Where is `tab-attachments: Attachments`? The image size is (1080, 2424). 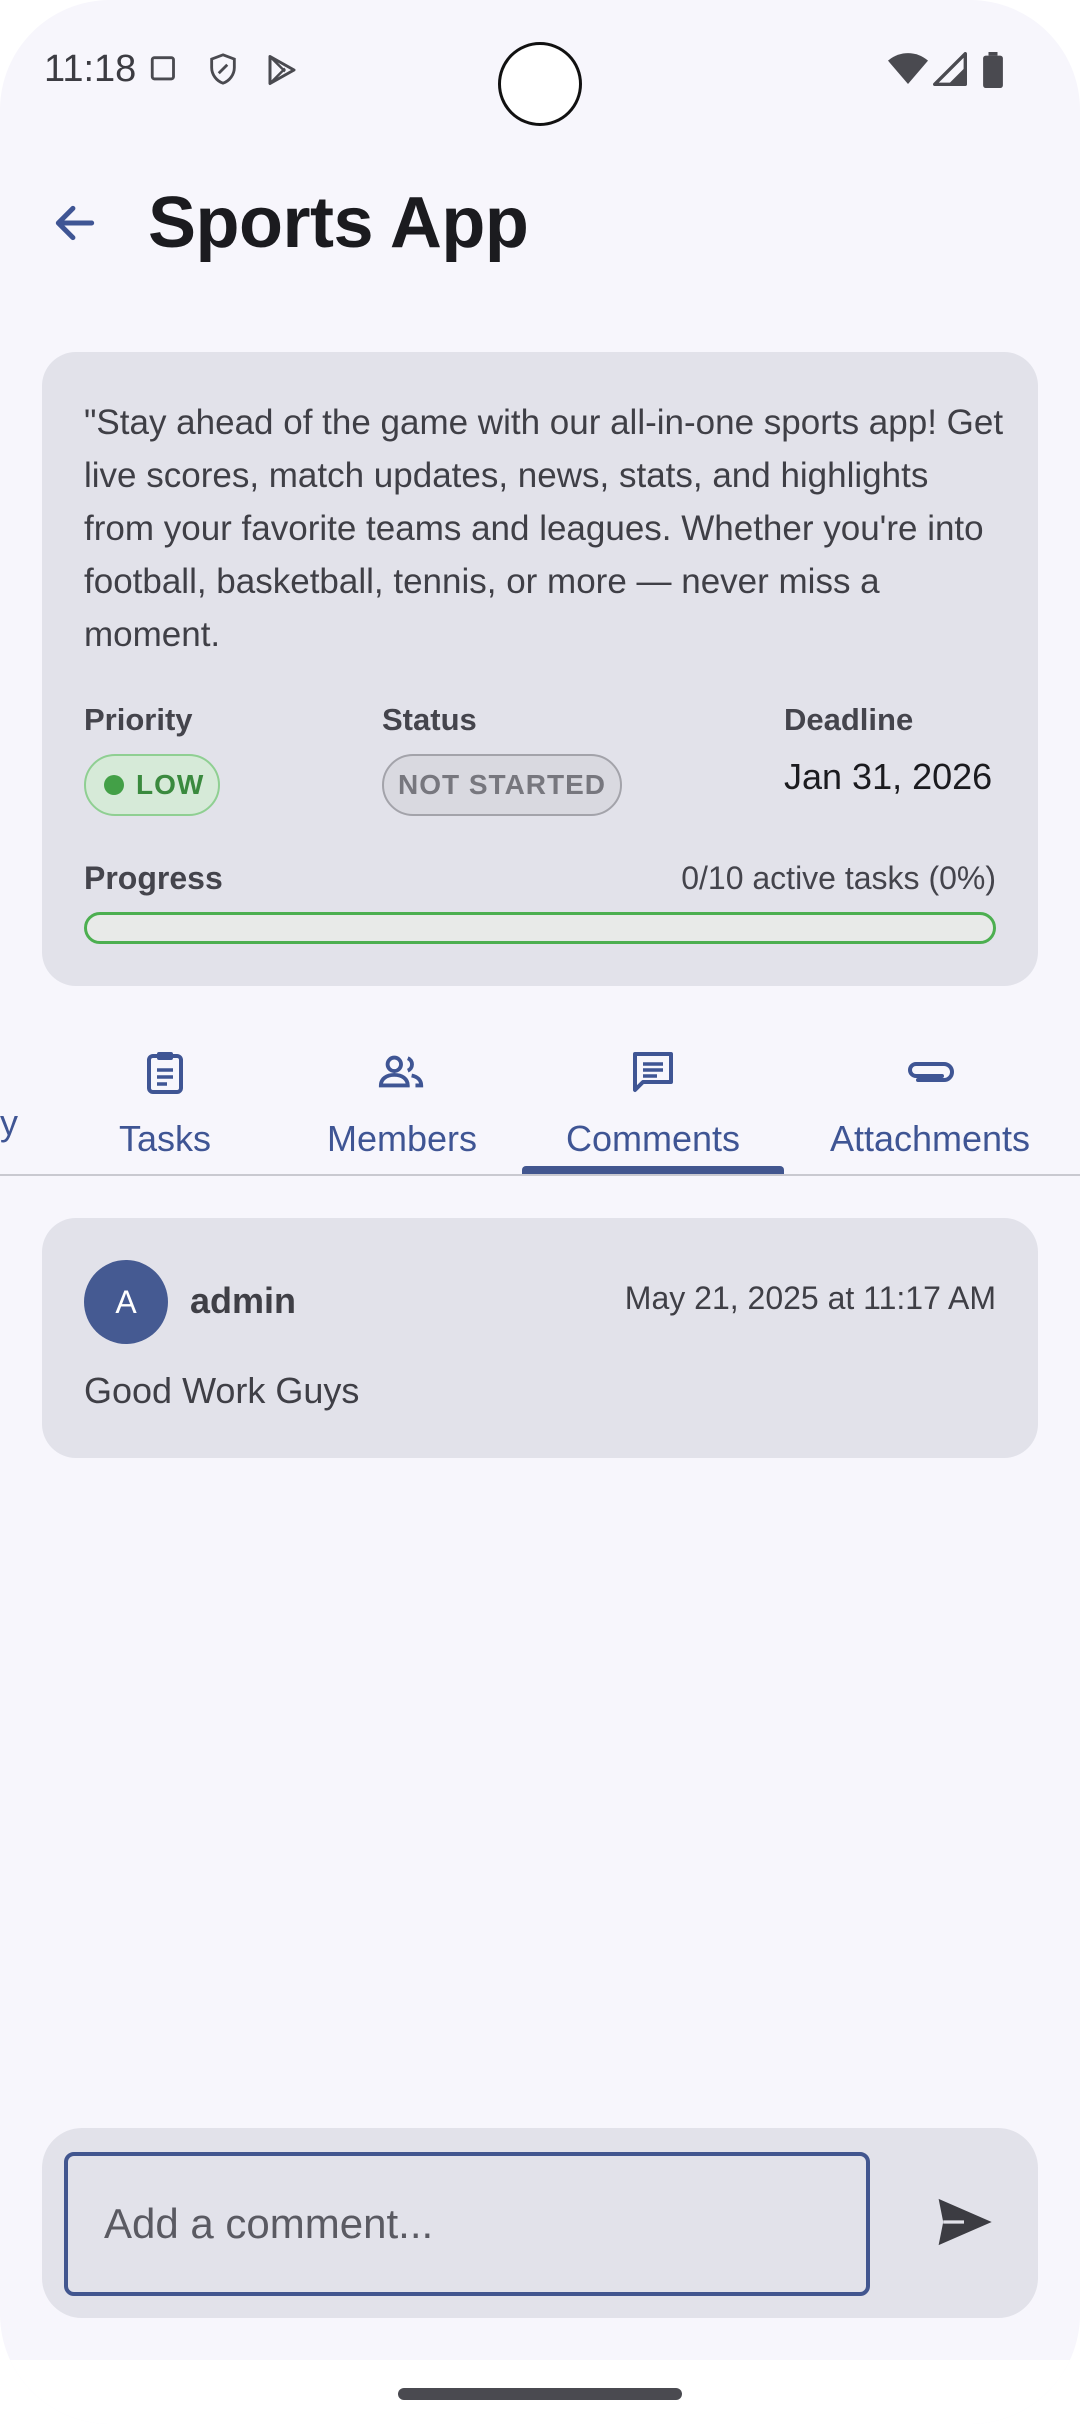
tab-attachments: Attachments is located at coordinates (930, 1103).